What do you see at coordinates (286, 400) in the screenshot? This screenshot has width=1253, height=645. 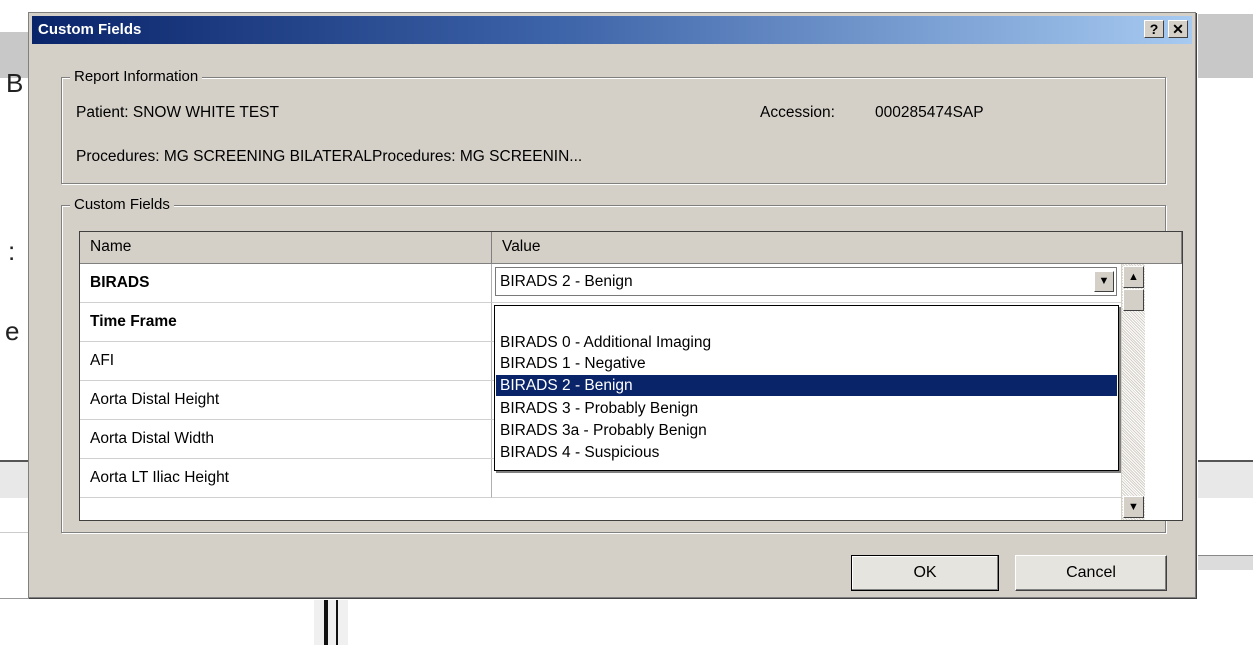 I see `table-row: Aorta Distal Height` at bounding box center [286, 400].